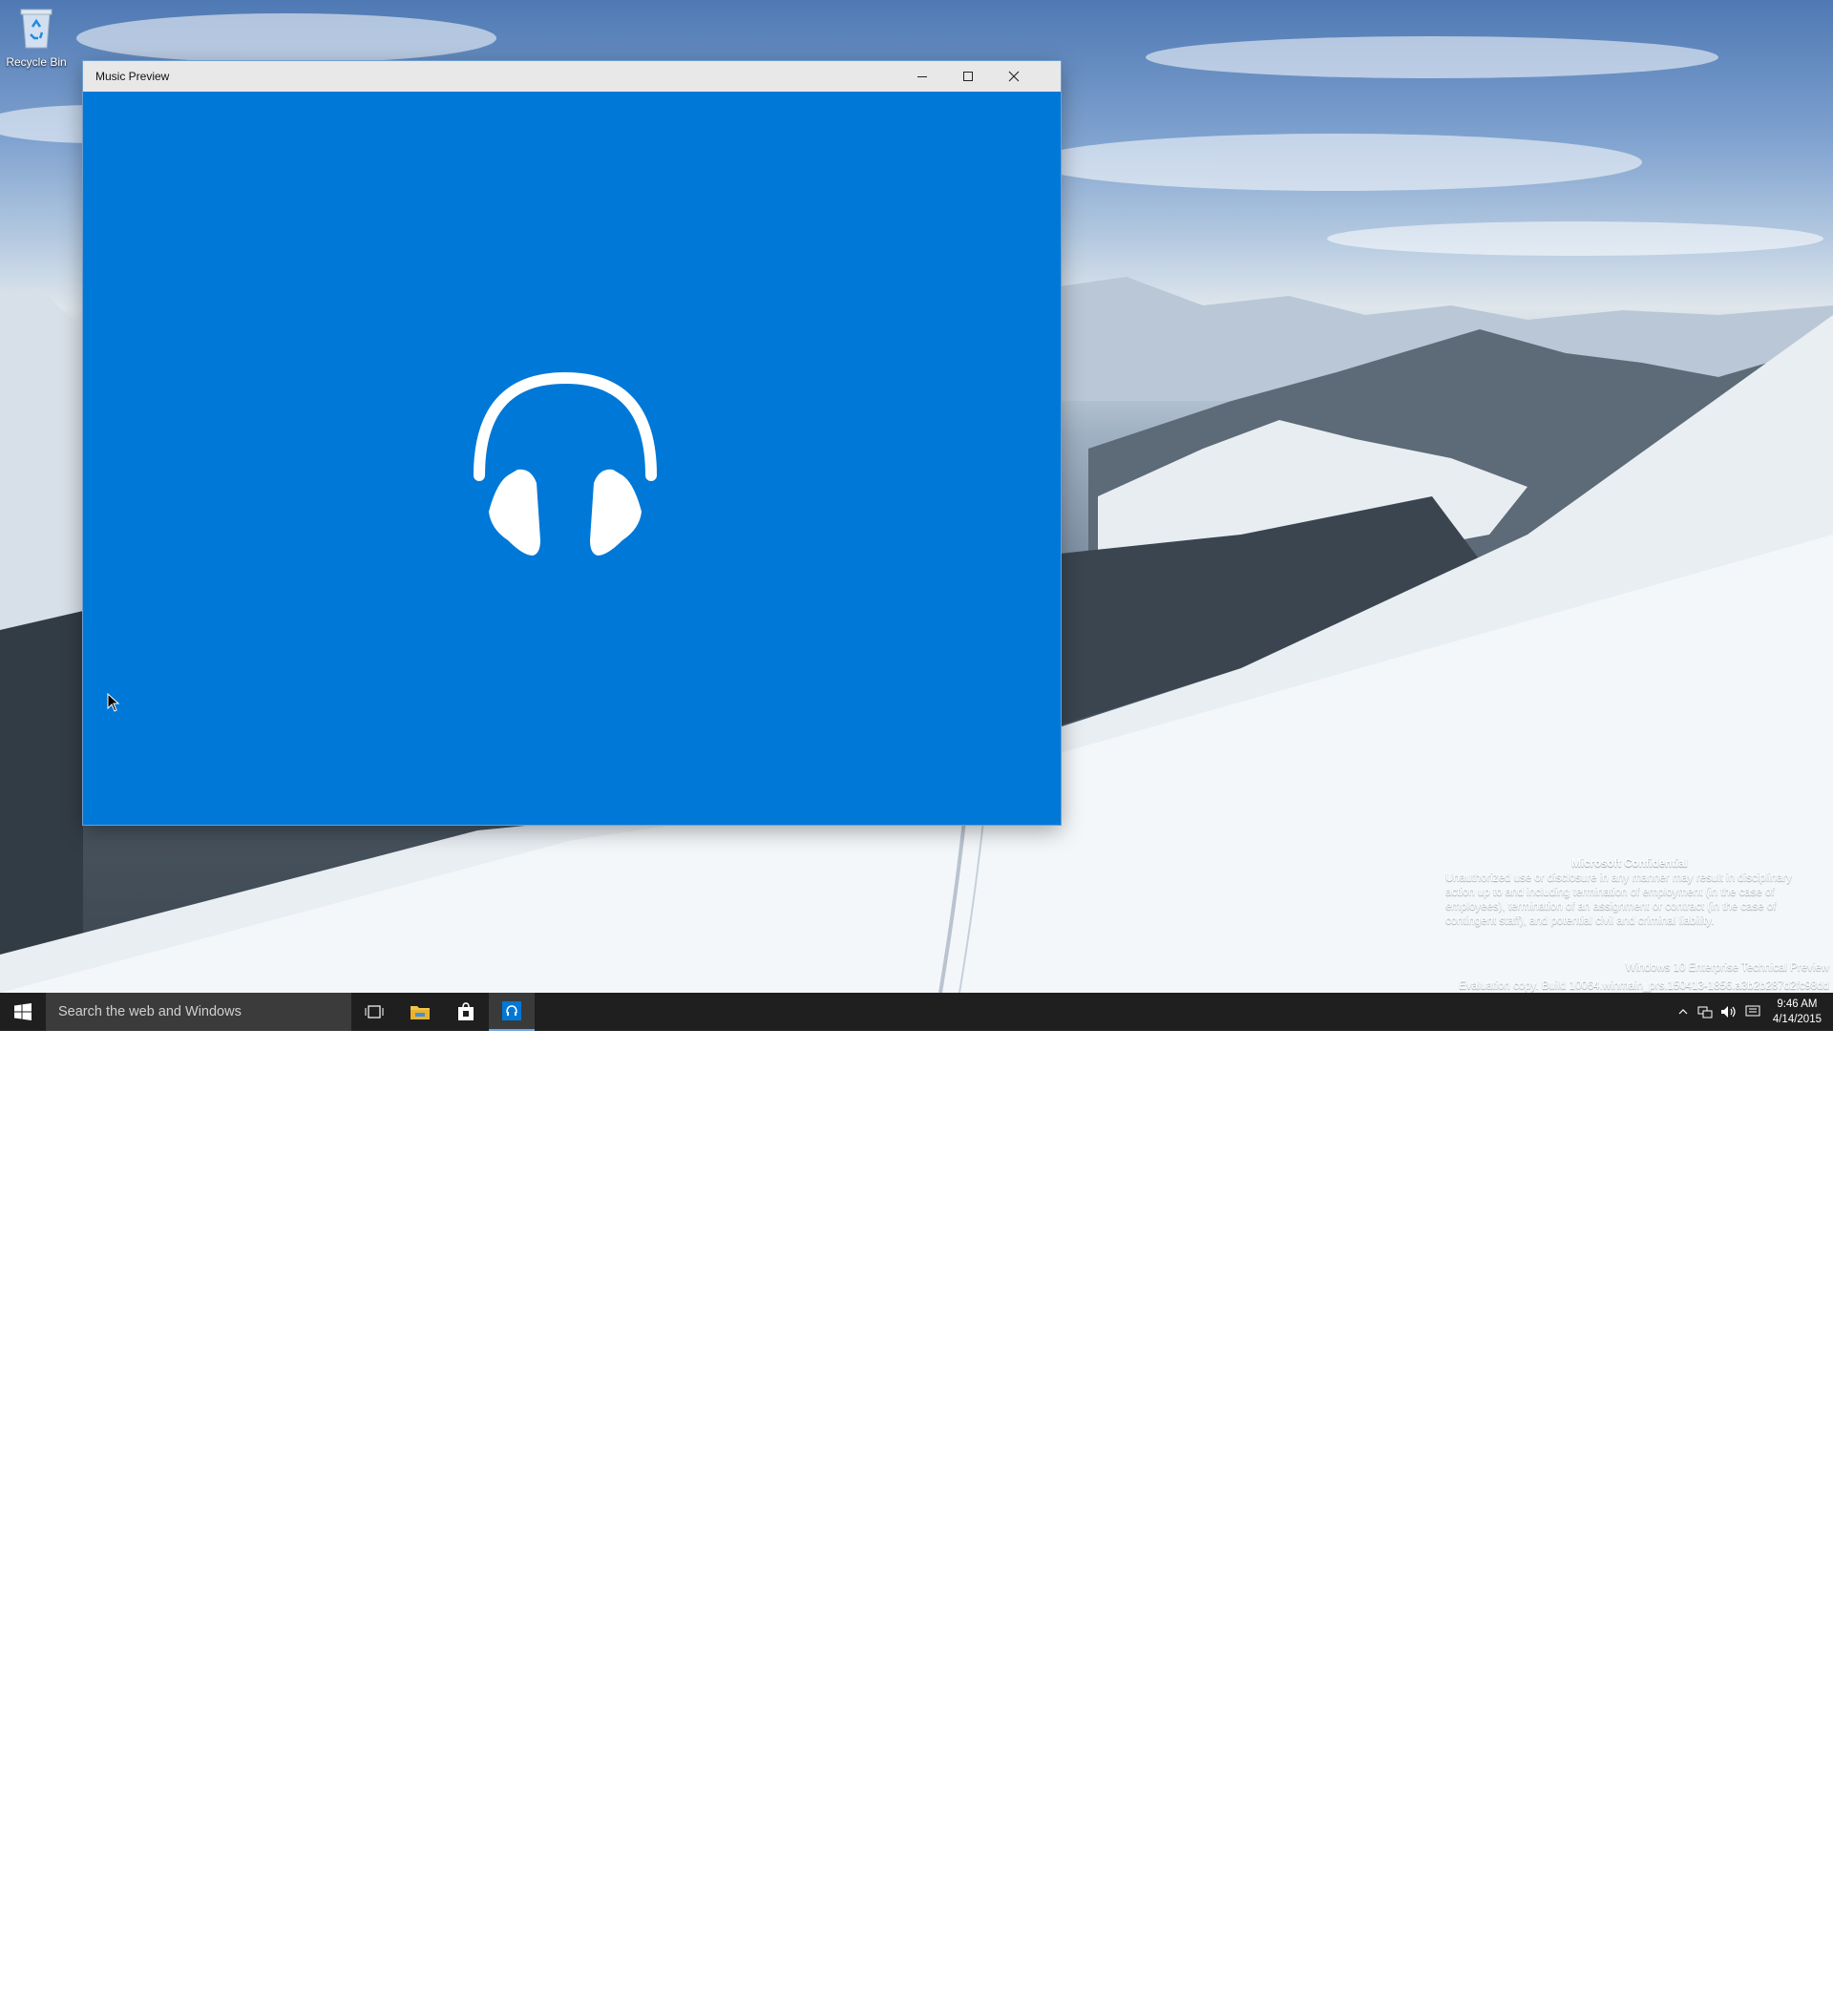 The image size is (1833, 2016). I want to click on close-button, so click(1014, 77).